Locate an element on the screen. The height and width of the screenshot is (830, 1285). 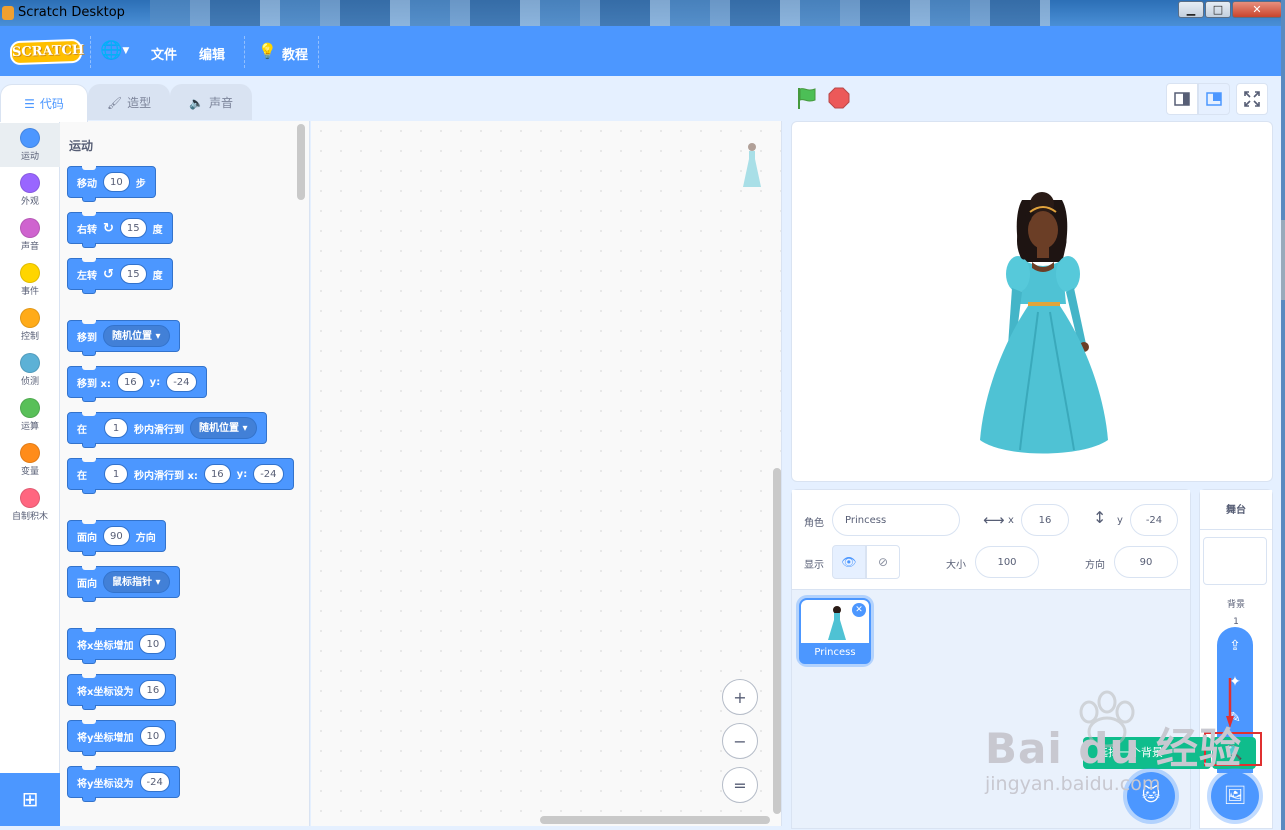
palette-scrollbar is located at coordinates (301, 162).